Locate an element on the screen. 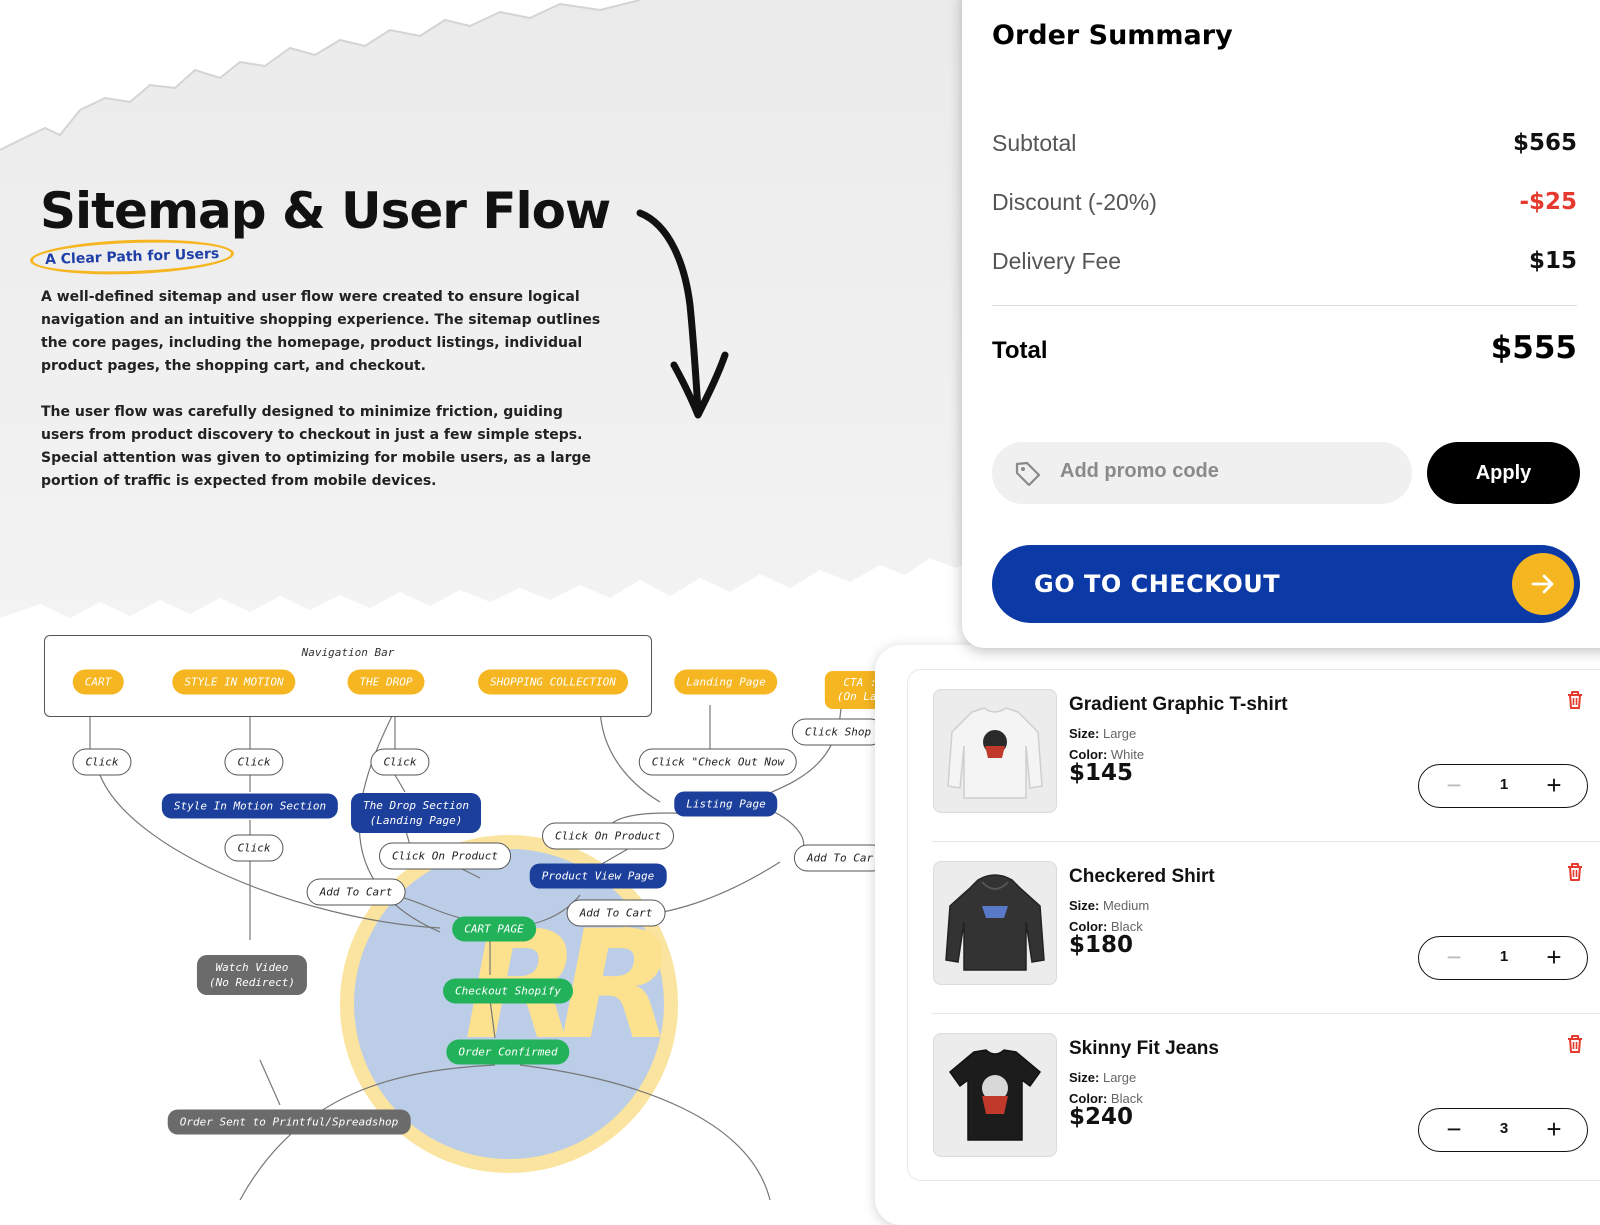  node-drop-section-line-1: The Drop Section is located at coordinates (416, 805).